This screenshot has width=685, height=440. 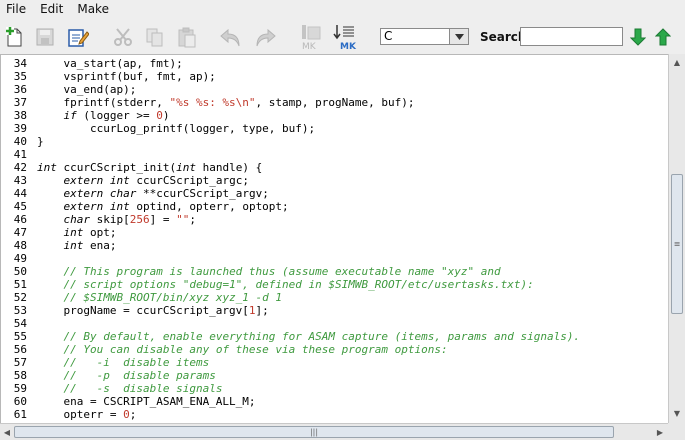 I want to click on code-line: ccurLog_printf(logger, type, buf);, so click(x=176, y=128).